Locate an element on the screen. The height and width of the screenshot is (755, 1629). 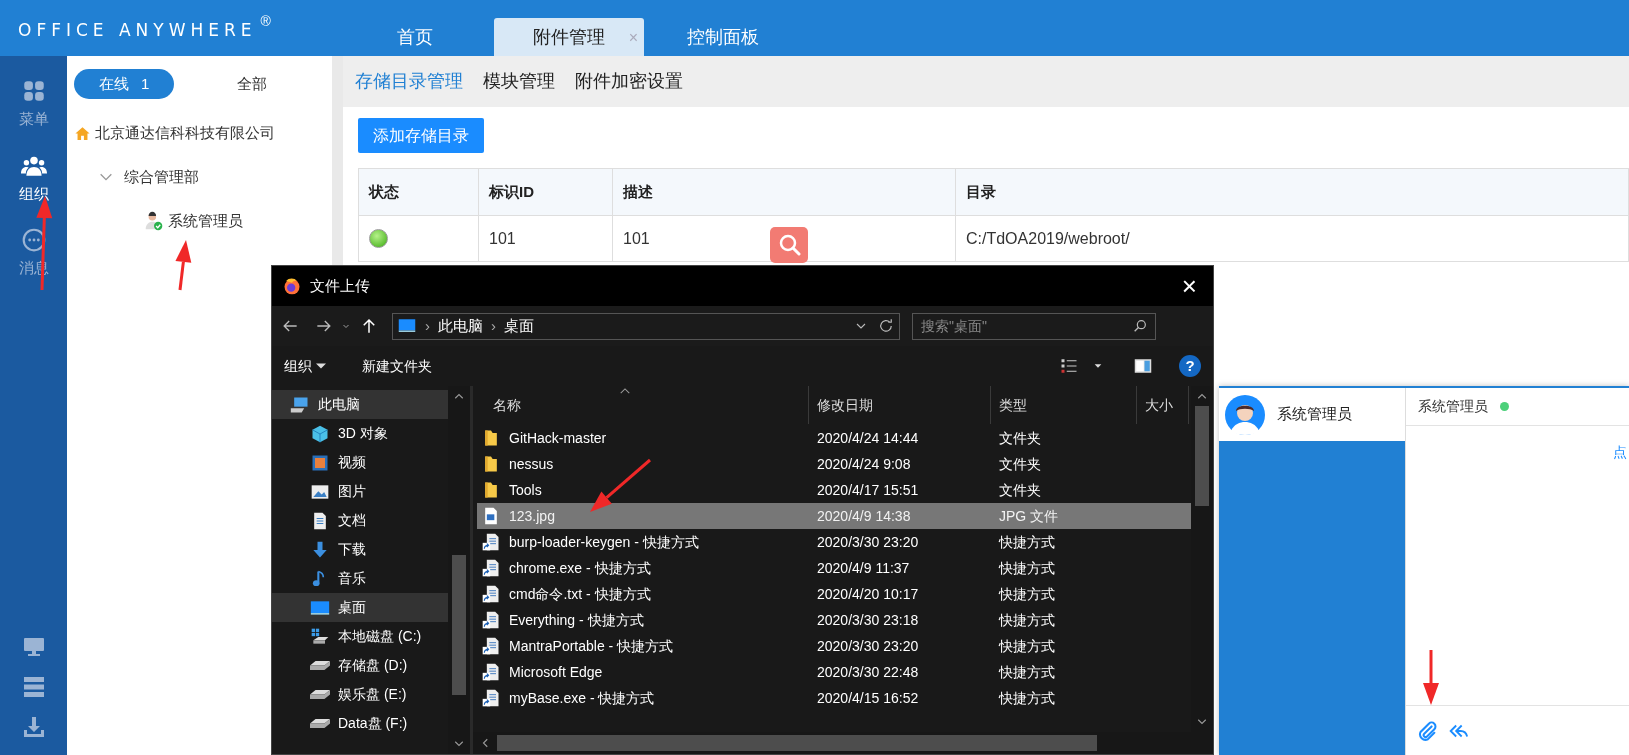
command-button: 组织 is located at coordinates (305, 366).